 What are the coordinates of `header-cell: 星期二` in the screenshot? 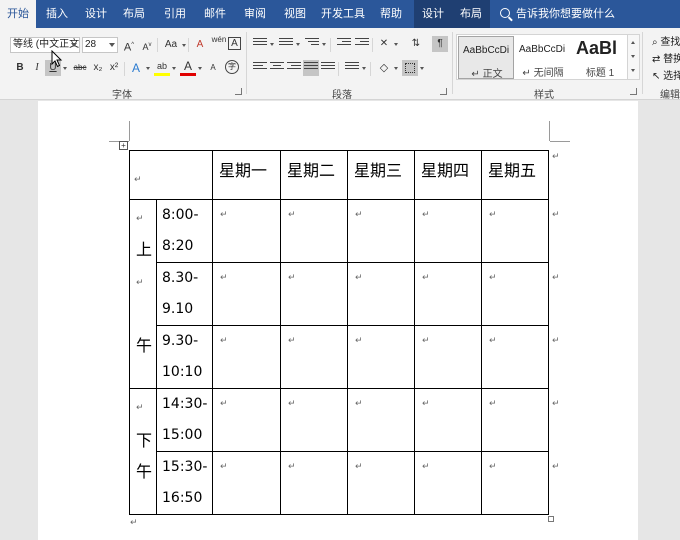 It's located at (314, 175).